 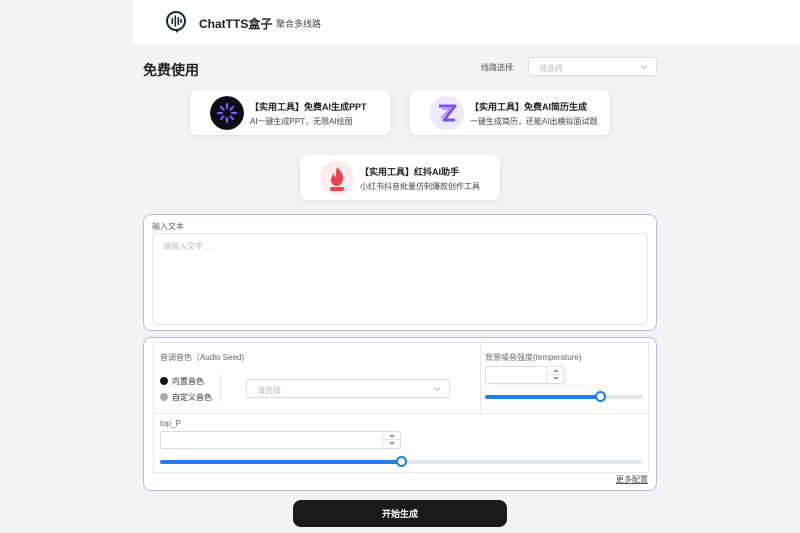 I want to click on tool-card-title: 【实用工具】免费AI简历生成, so click(x=529, y=107).